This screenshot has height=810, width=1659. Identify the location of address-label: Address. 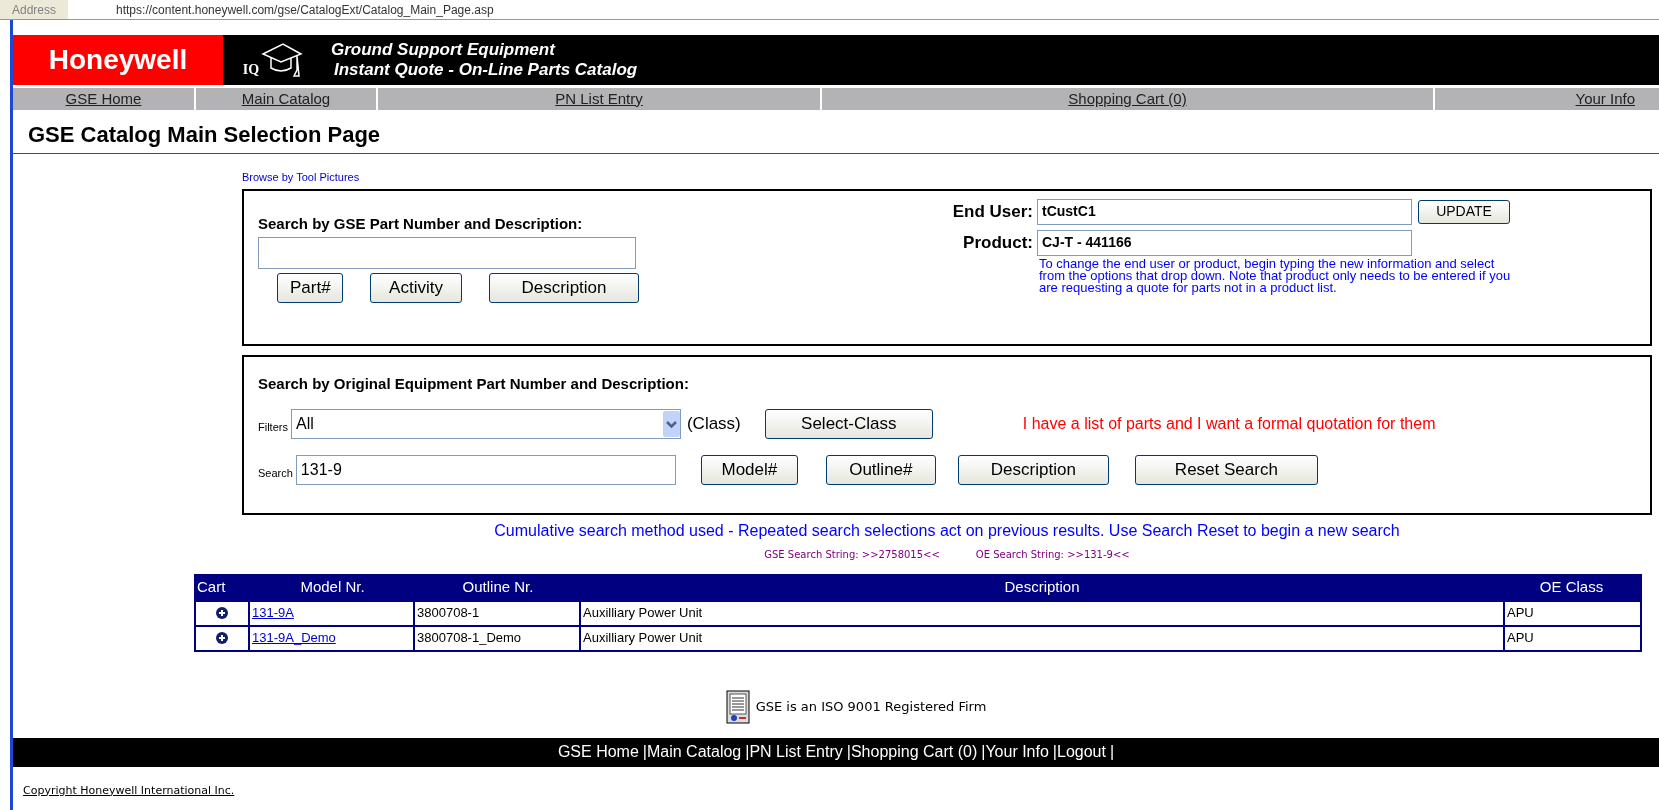
(34, 10).